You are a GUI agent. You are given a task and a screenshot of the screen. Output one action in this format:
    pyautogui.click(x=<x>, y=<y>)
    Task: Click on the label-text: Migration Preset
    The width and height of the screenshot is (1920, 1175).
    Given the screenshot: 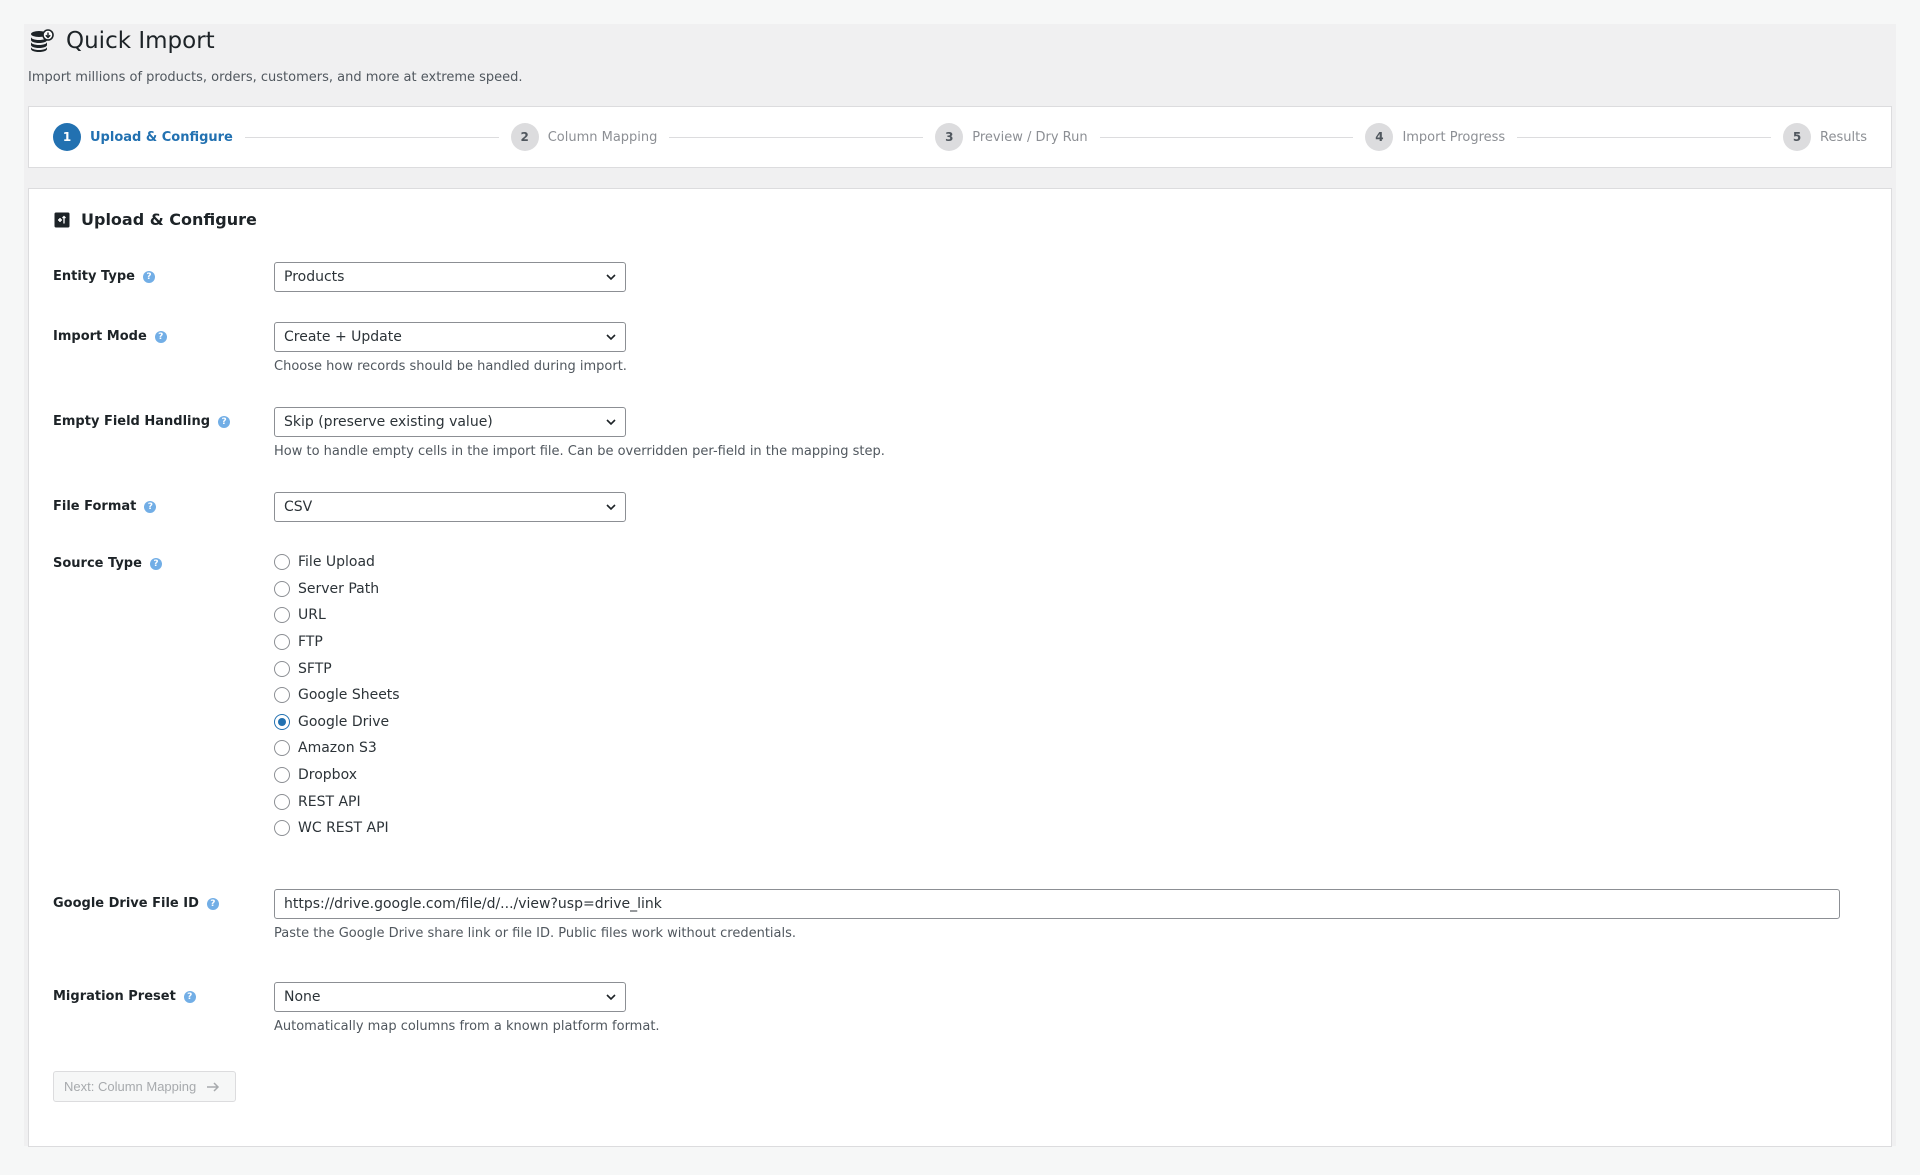 What is the action you would take?
    pyautogui.click(x=114, y=996)
    